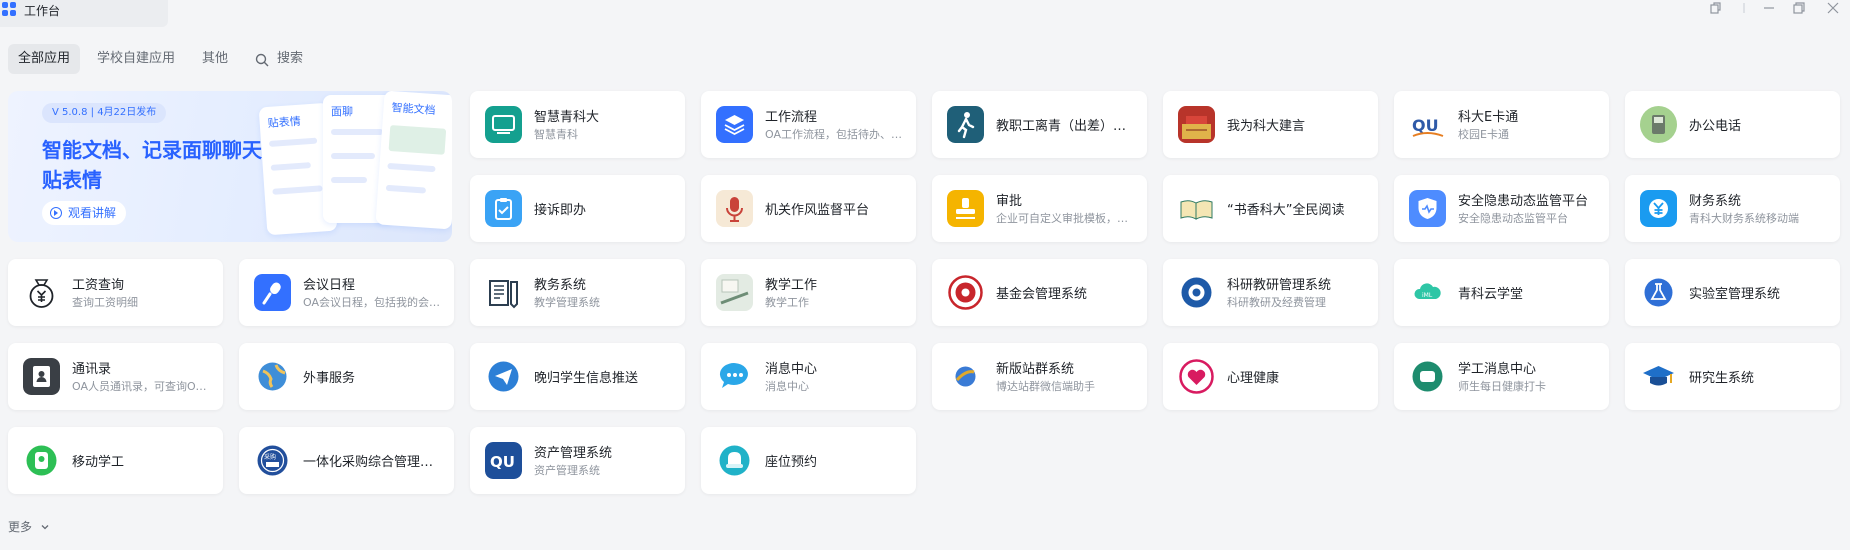 Image resolution: width=1850 pixels, height=550 pixels. I want to click on app-card: 采购 一体化采购综合管理平台, so click(346, 460).